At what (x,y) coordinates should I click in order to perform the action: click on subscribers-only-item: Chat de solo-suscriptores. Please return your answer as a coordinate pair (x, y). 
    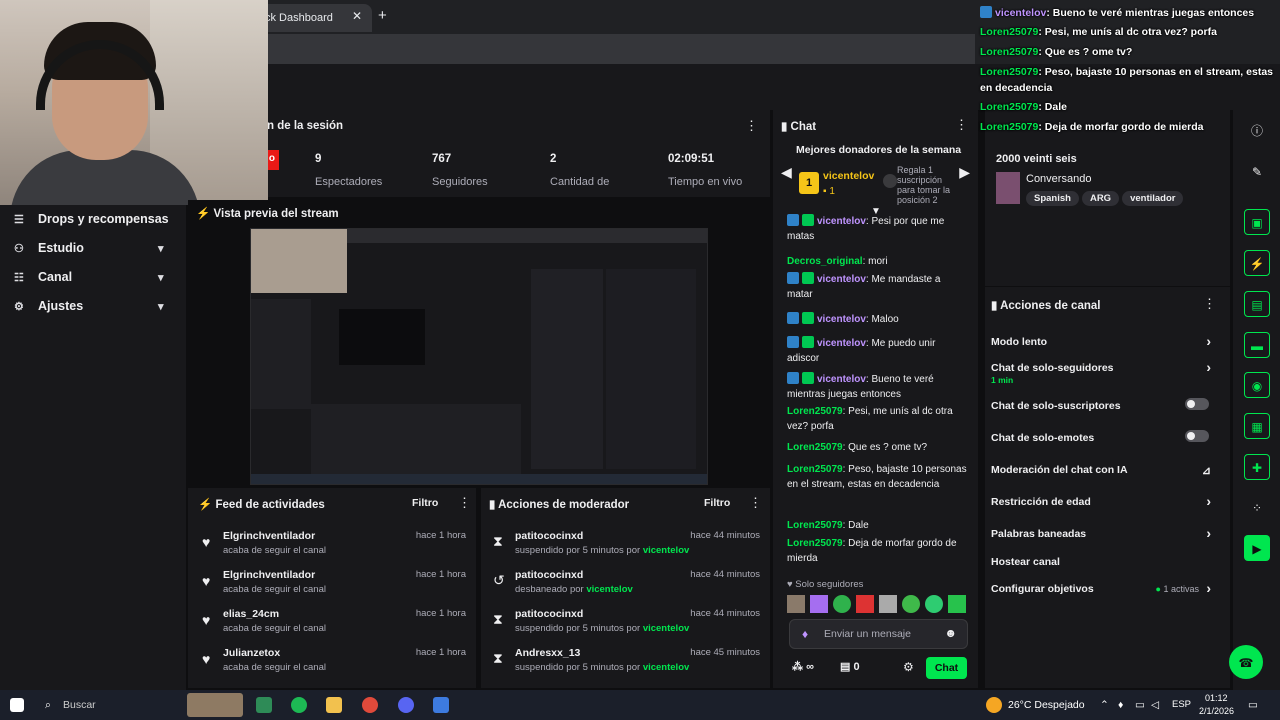
    Looking at the image, I should click on (1106, 411).